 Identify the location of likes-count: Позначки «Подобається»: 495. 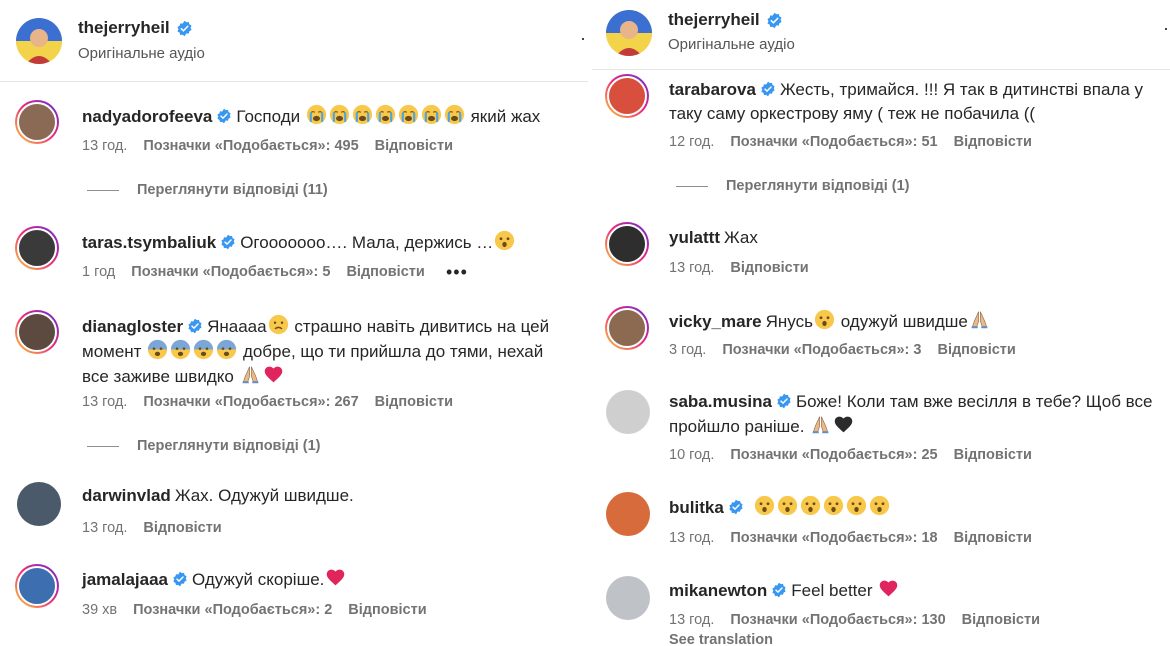
(250, 146).